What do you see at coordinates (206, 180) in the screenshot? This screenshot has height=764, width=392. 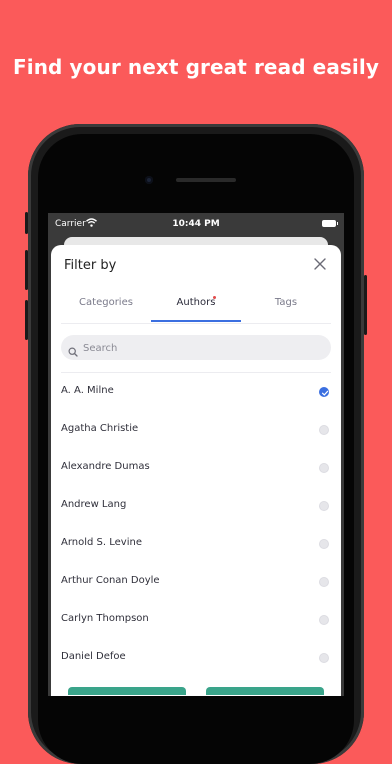 I see `earpiece-speaker` at bounding box center [206, 180].